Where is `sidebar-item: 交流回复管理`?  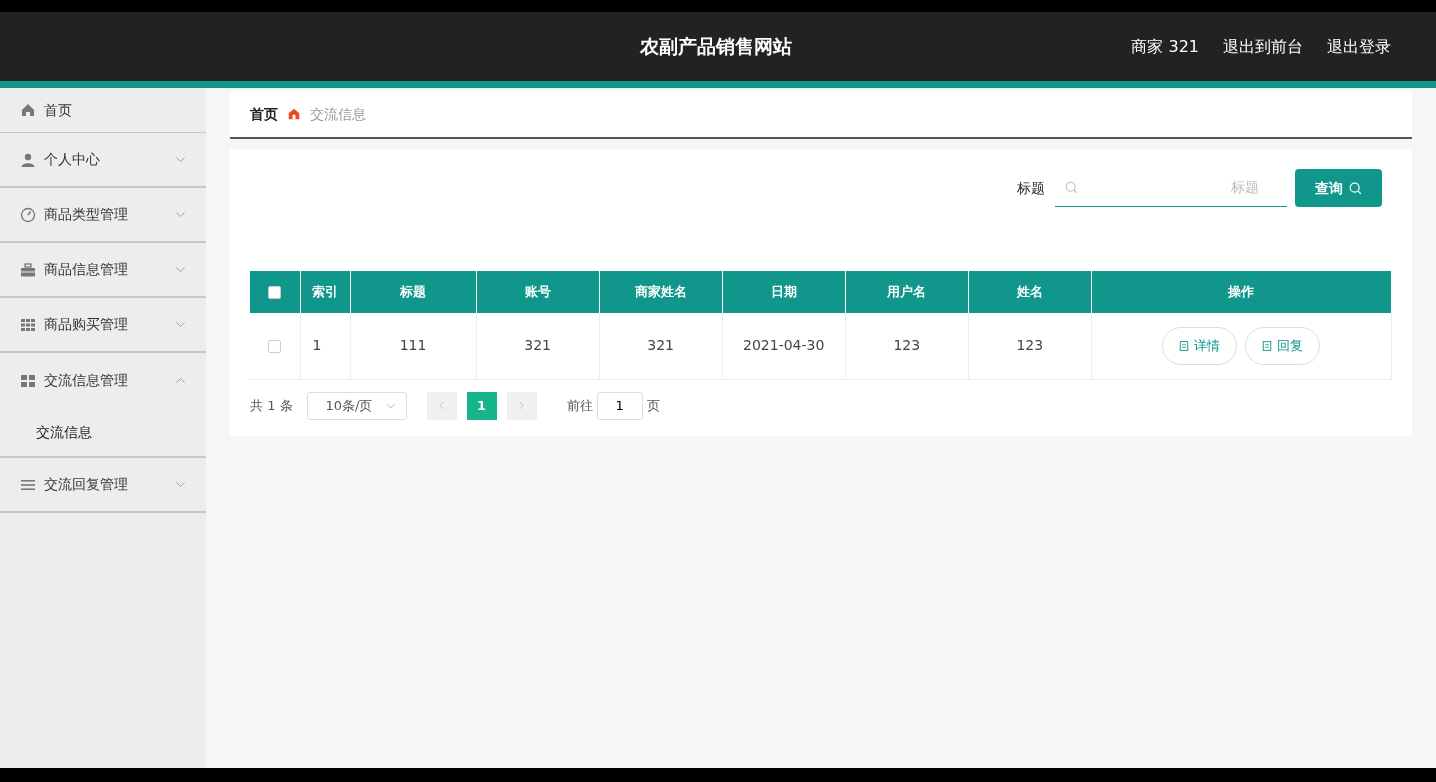
sidebar-item: 交流回复管理 is located at coordinates (103, 485).